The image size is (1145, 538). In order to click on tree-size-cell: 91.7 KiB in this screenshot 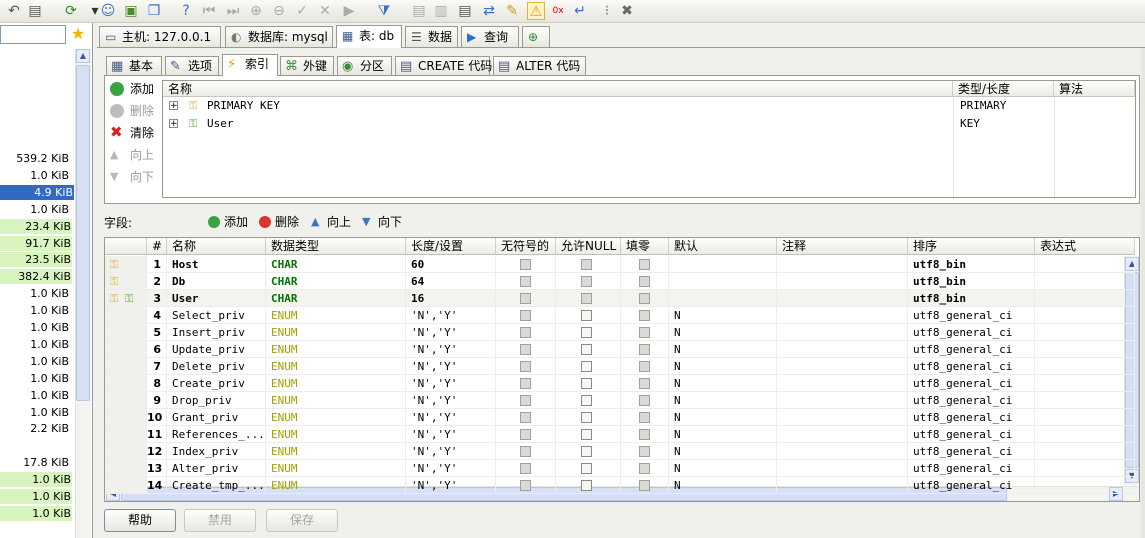, I will do `click(36, 243)`.